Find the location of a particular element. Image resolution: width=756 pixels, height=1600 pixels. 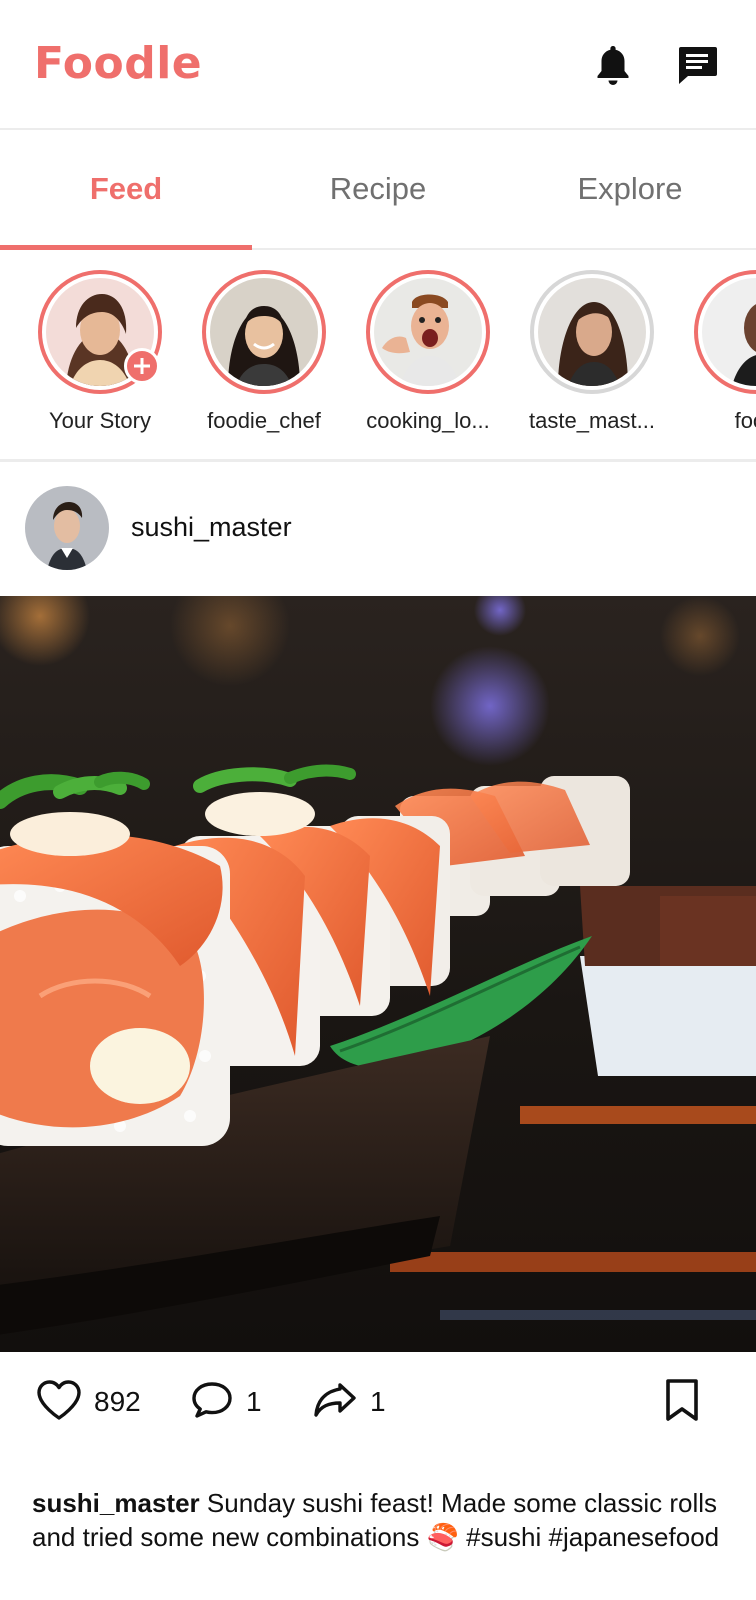

tab-feed: Feed is located at coordinates (126, 189).